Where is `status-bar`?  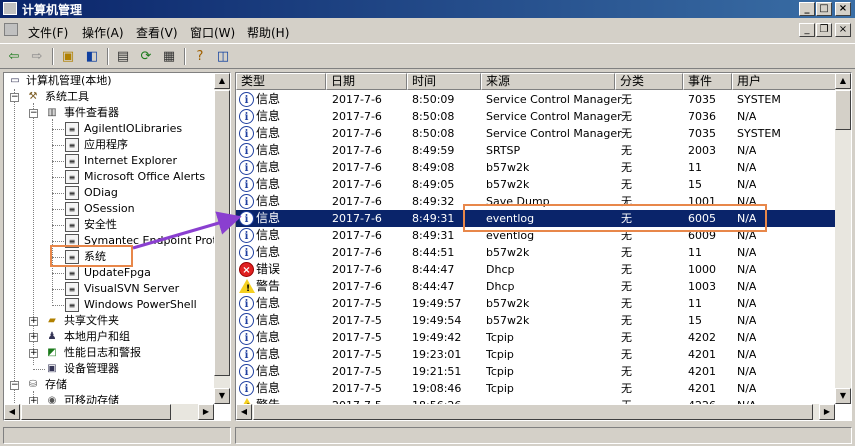
status-bar is located at coordinates (427, 435).